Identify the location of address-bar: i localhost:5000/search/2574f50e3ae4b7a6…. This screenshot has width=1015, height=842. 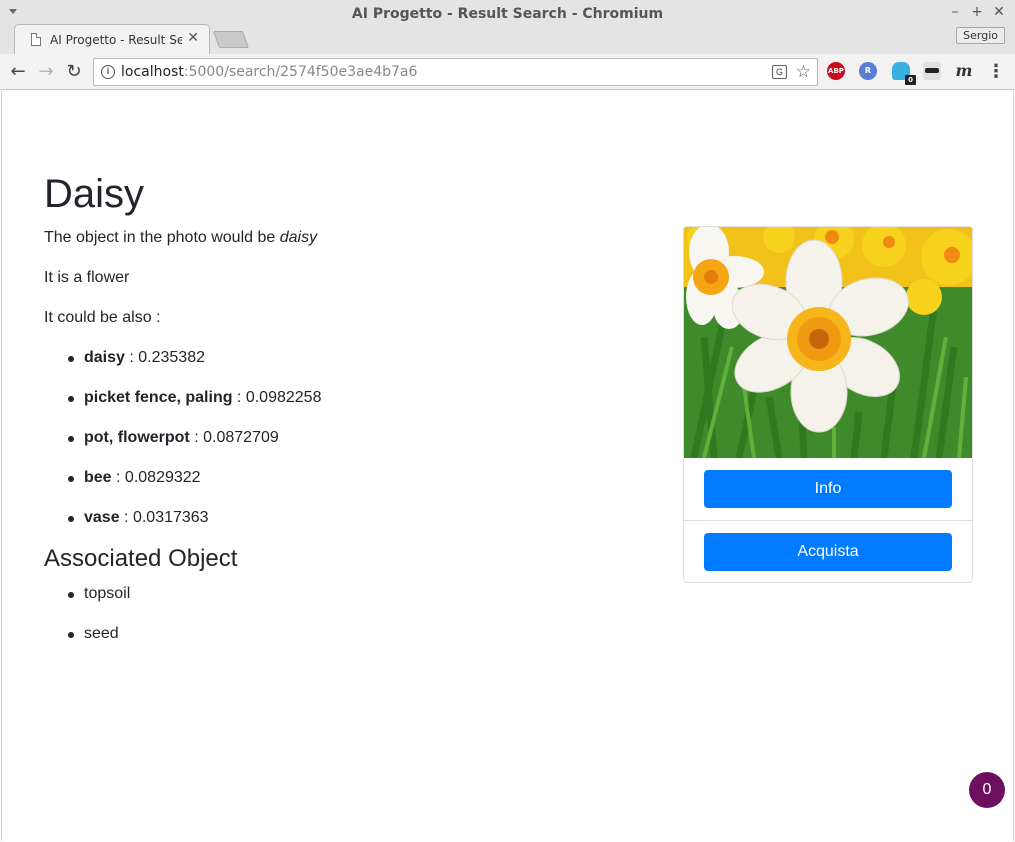
(455, 72).